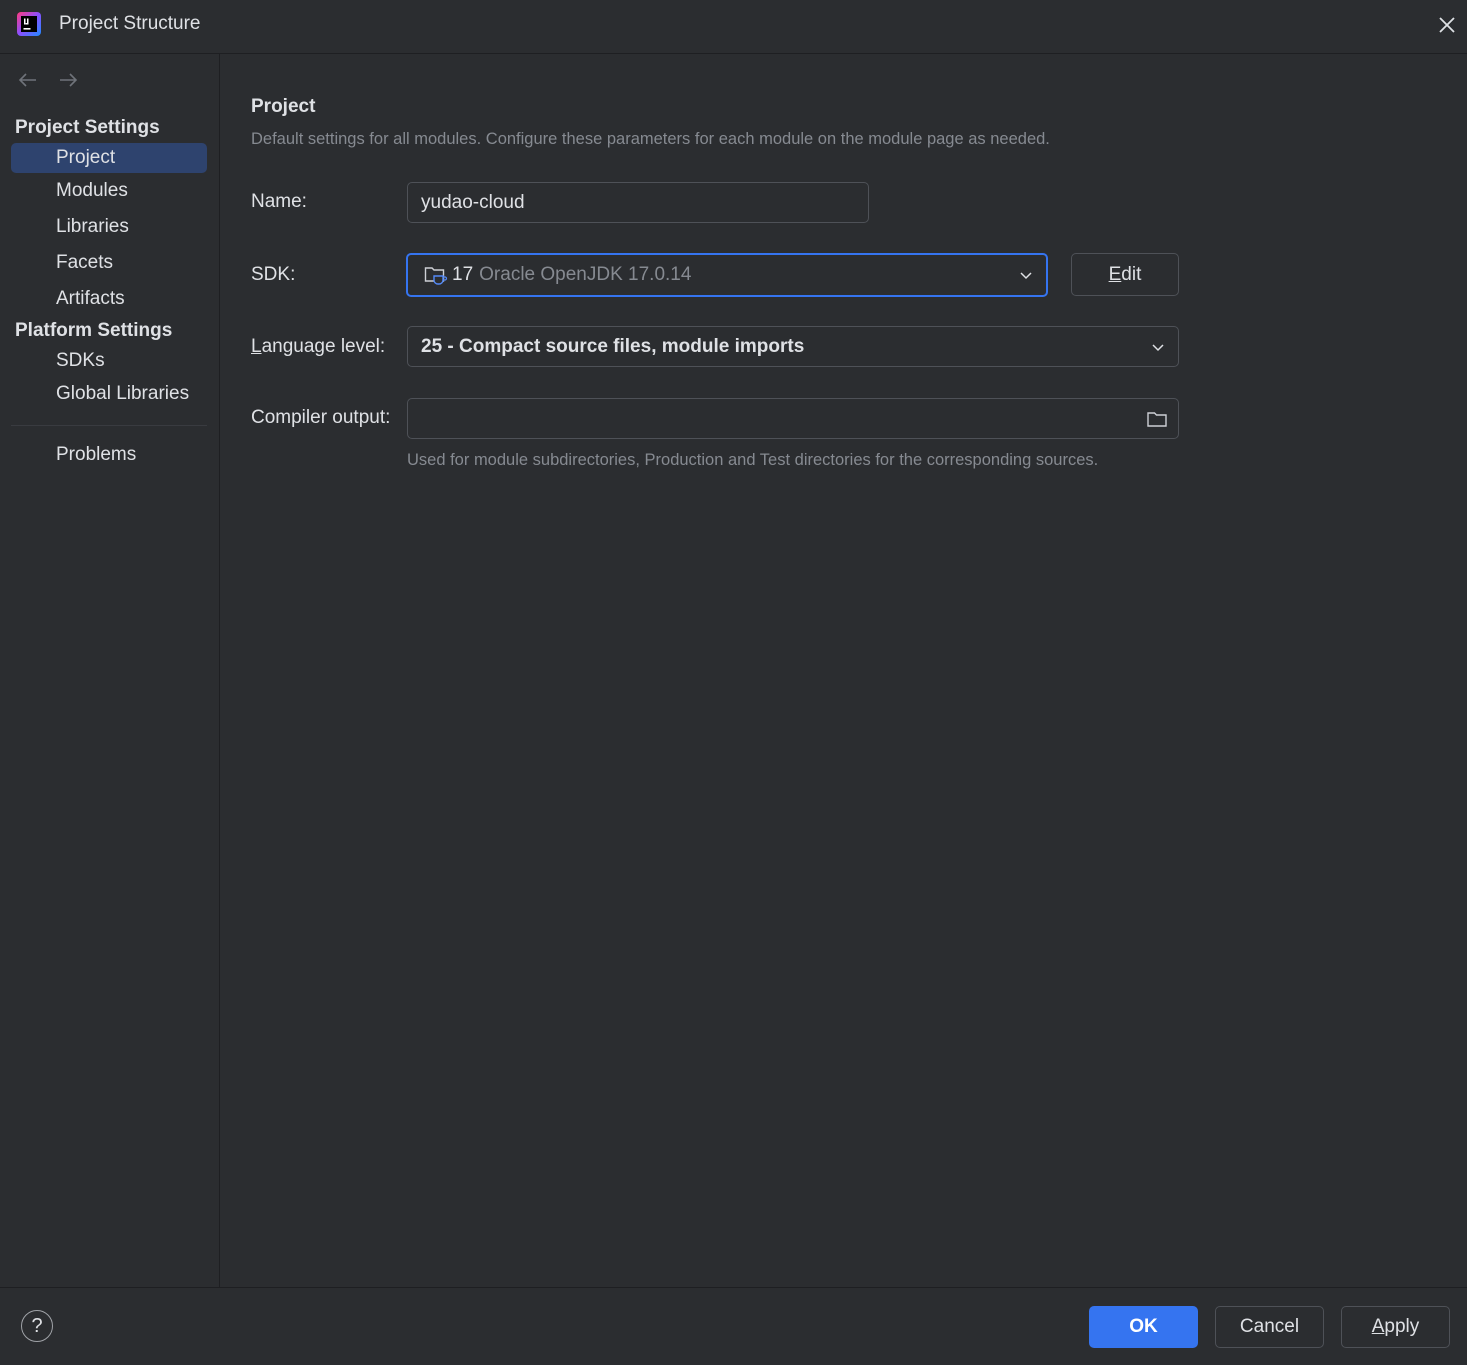  What do you see at coordinates (279, 201) in the screenshot?
I see `name-label: Name:` at bounding box center [279, 201].